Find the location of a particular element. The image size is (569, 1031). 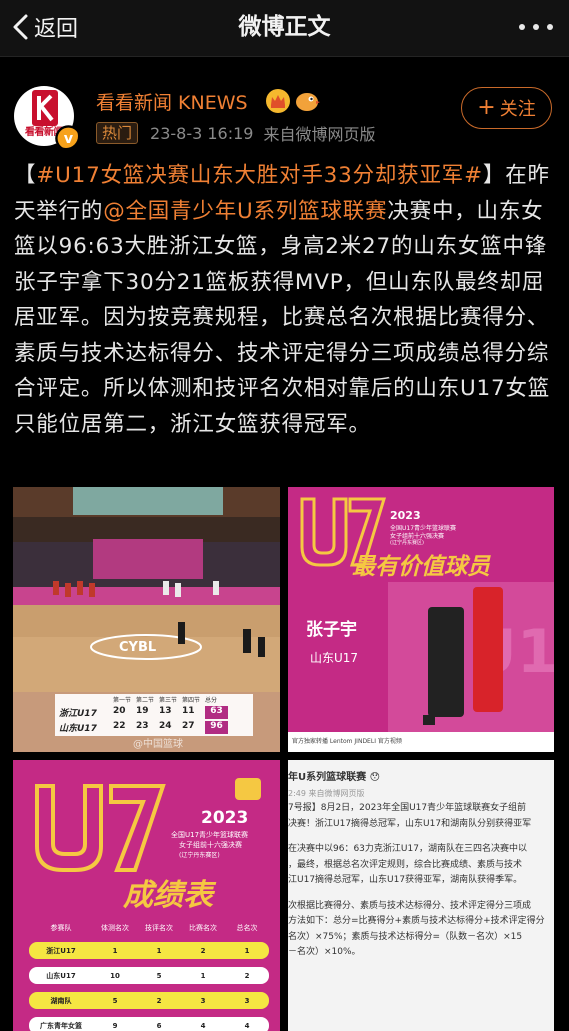

score-head: 第三节 is located at coordinates (168, 700).